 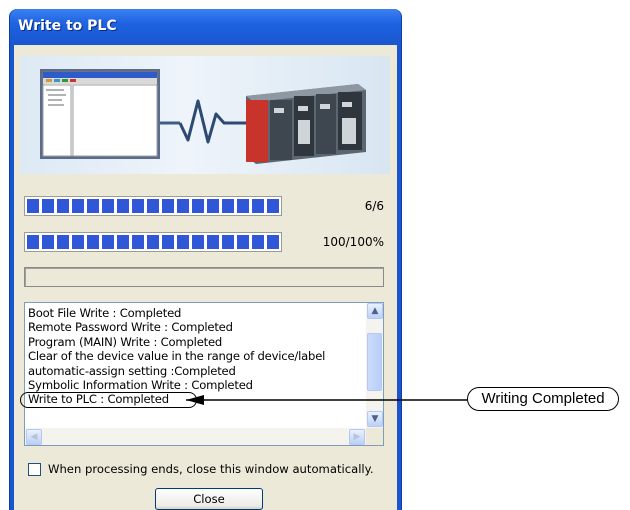 I want to click on writing-completed-callout: Writing Completed, so click(x=543, y=399).